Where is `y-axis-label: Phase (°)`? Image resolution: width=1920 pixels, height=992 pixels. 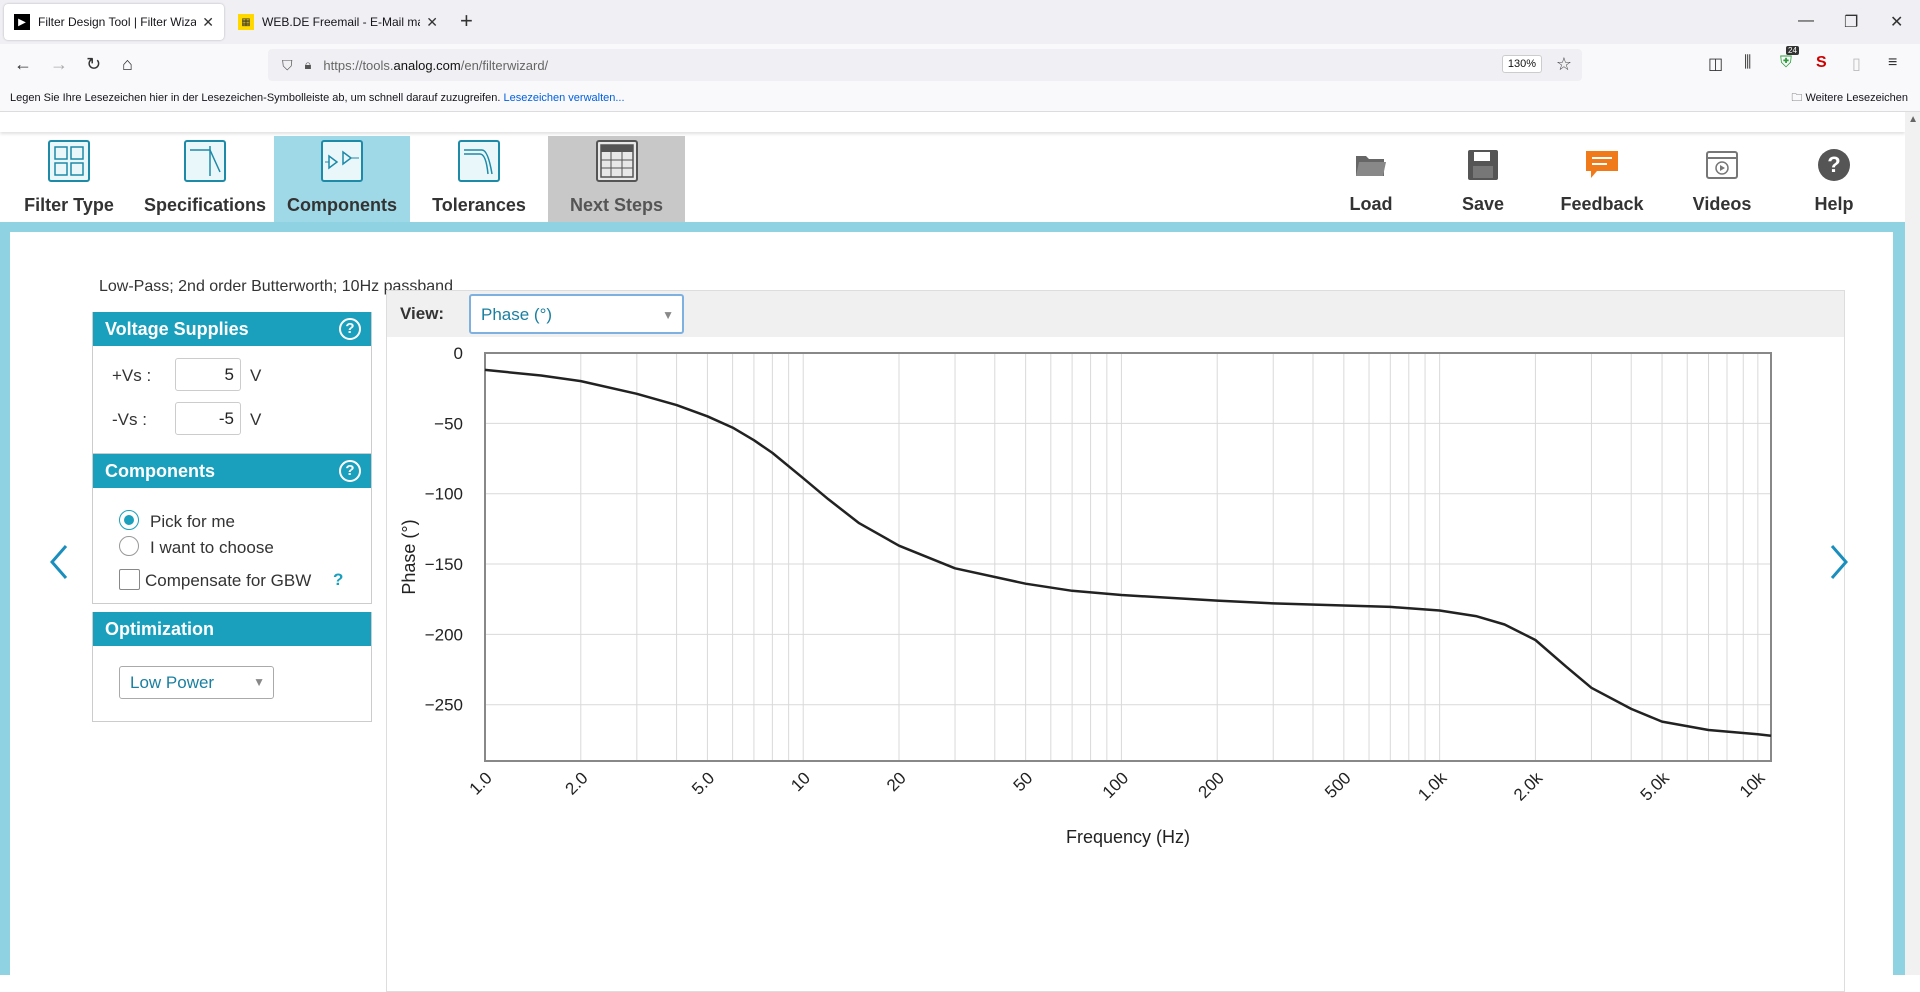
y-axis-label: Phase (°) is located at coordinates (409, 556).